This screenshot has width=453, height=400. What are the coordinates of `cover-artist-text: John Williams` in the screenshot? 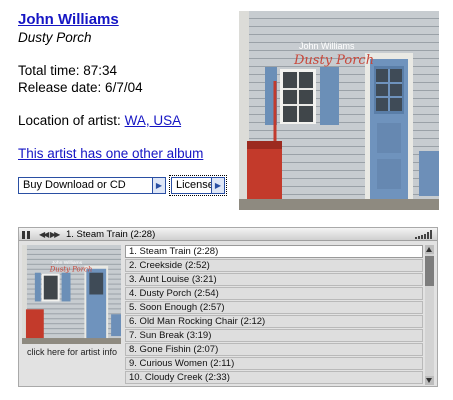 It's located at (327, 46).